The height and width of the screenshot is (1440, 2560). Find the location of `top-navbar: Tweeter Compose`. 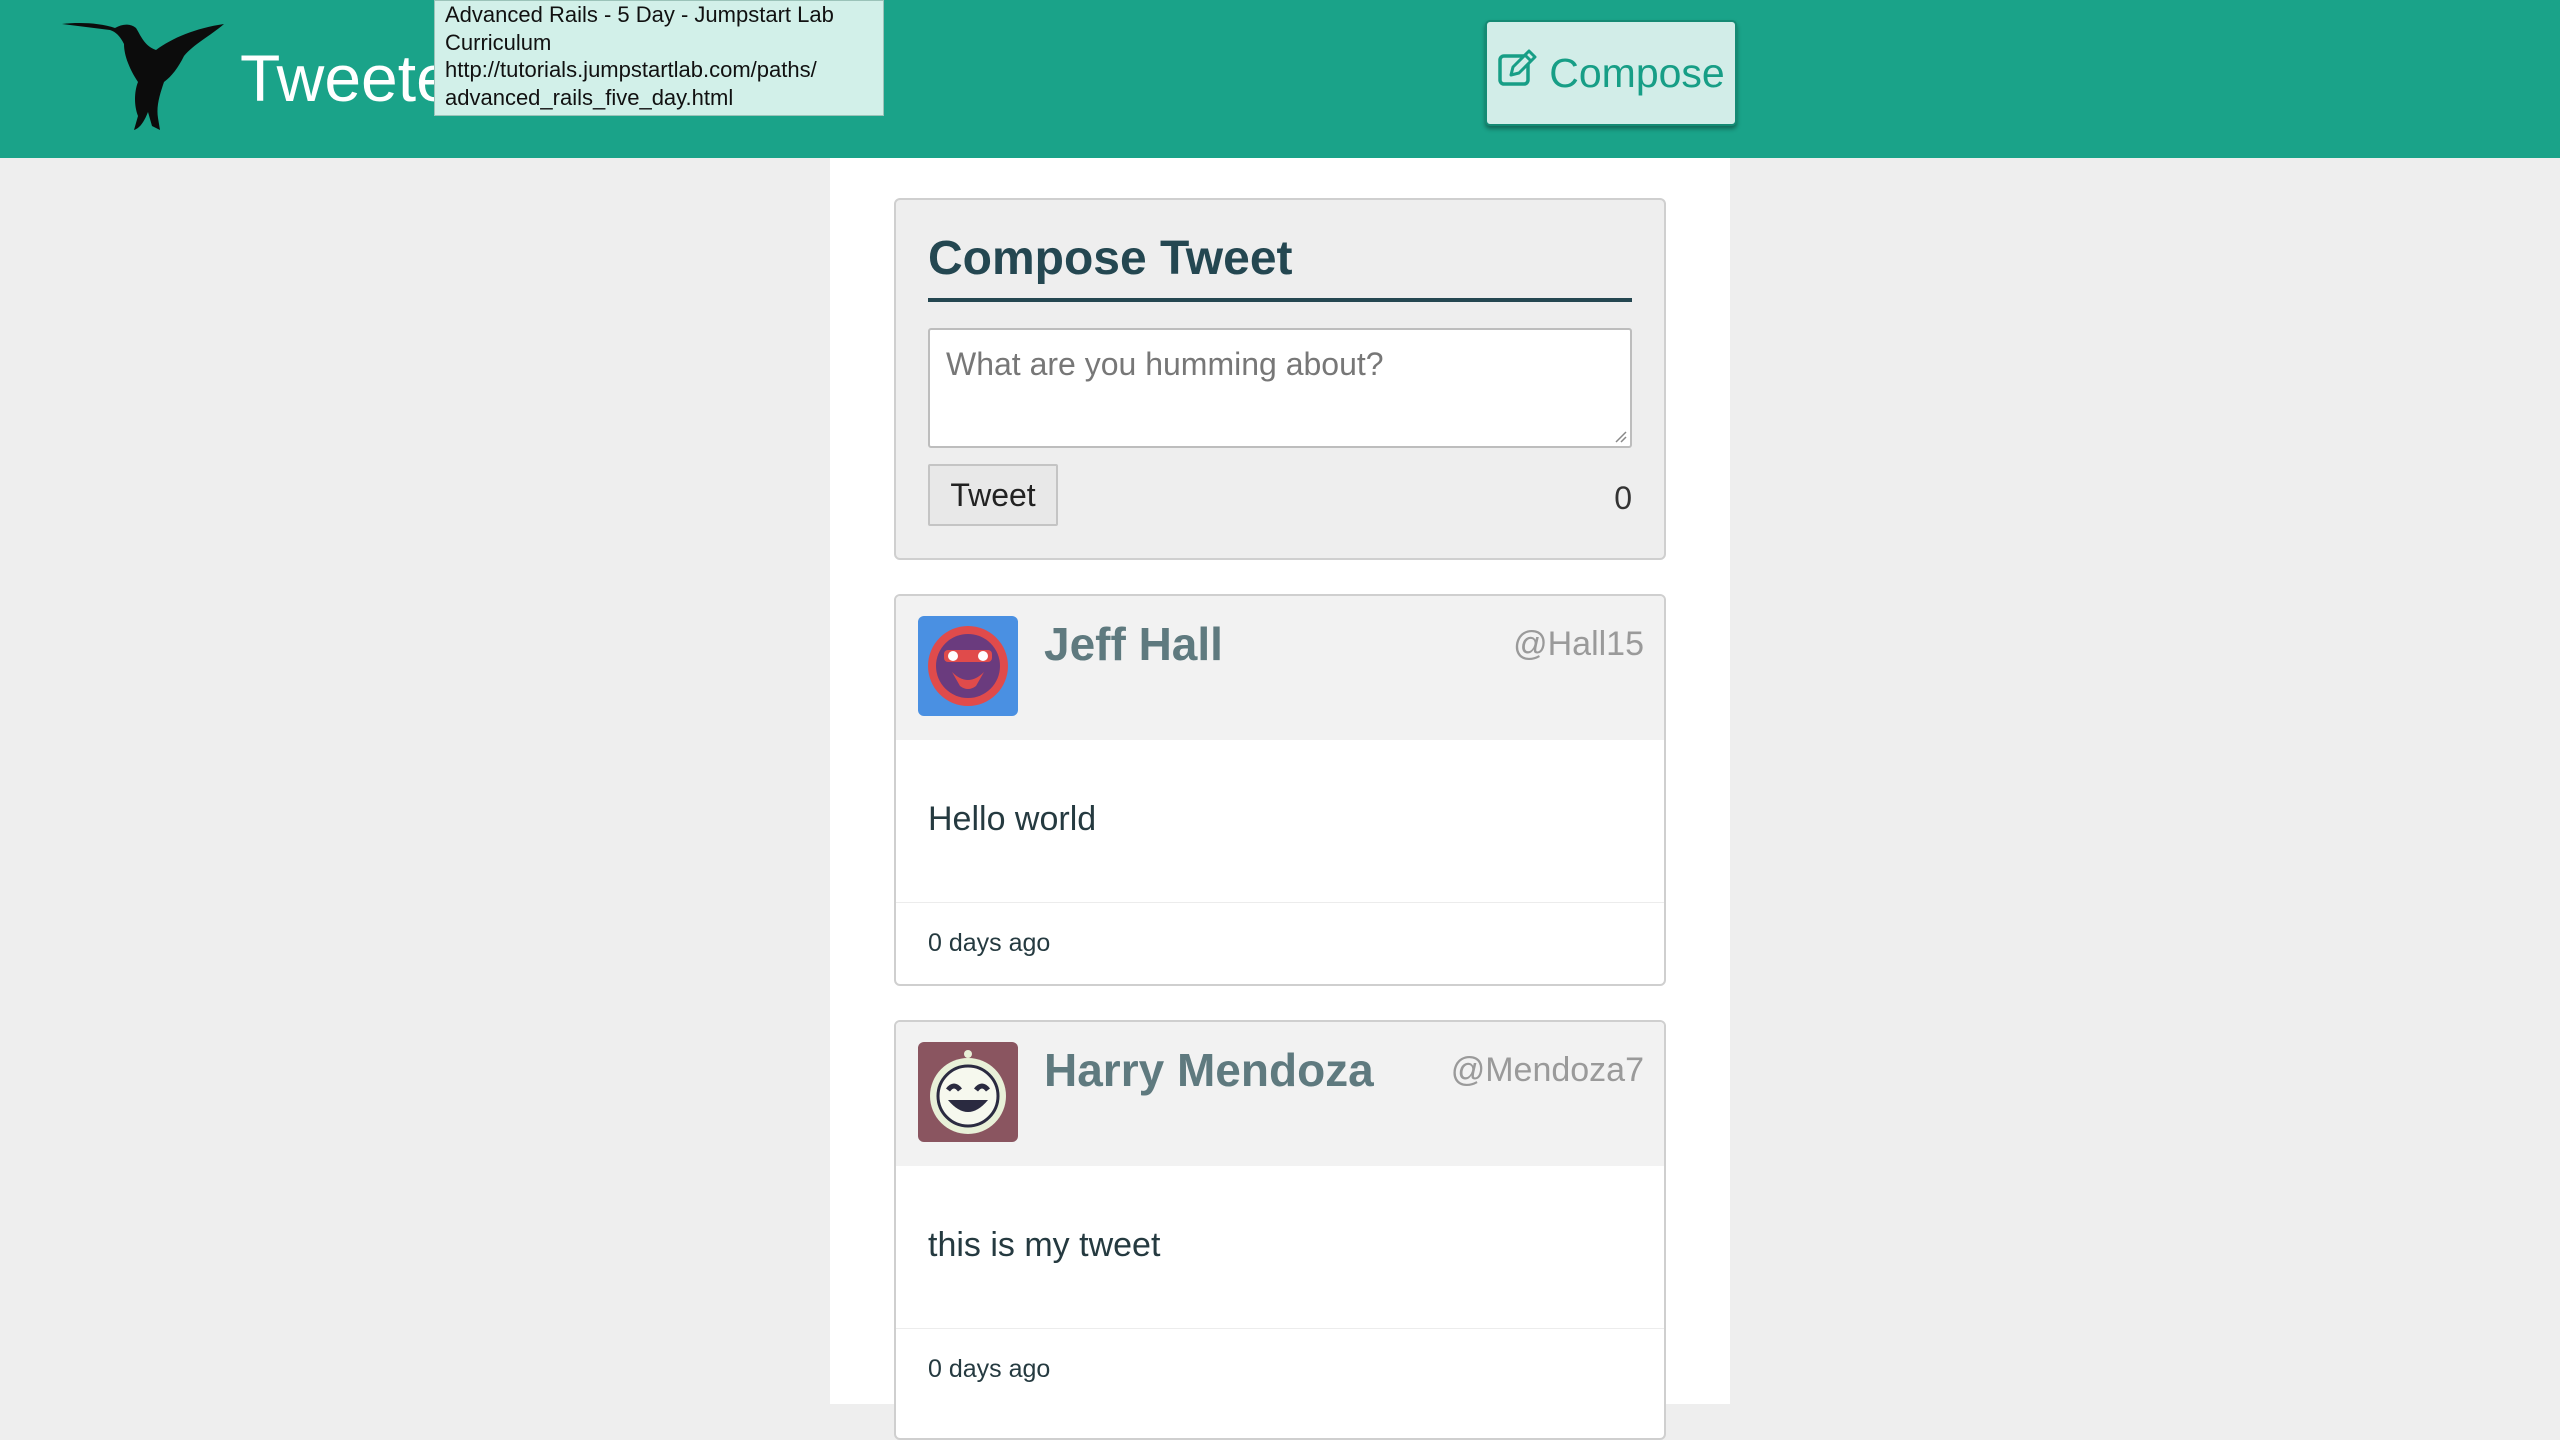

top-navbar: Tweeter Compose is located at coordinates (1280, 79).